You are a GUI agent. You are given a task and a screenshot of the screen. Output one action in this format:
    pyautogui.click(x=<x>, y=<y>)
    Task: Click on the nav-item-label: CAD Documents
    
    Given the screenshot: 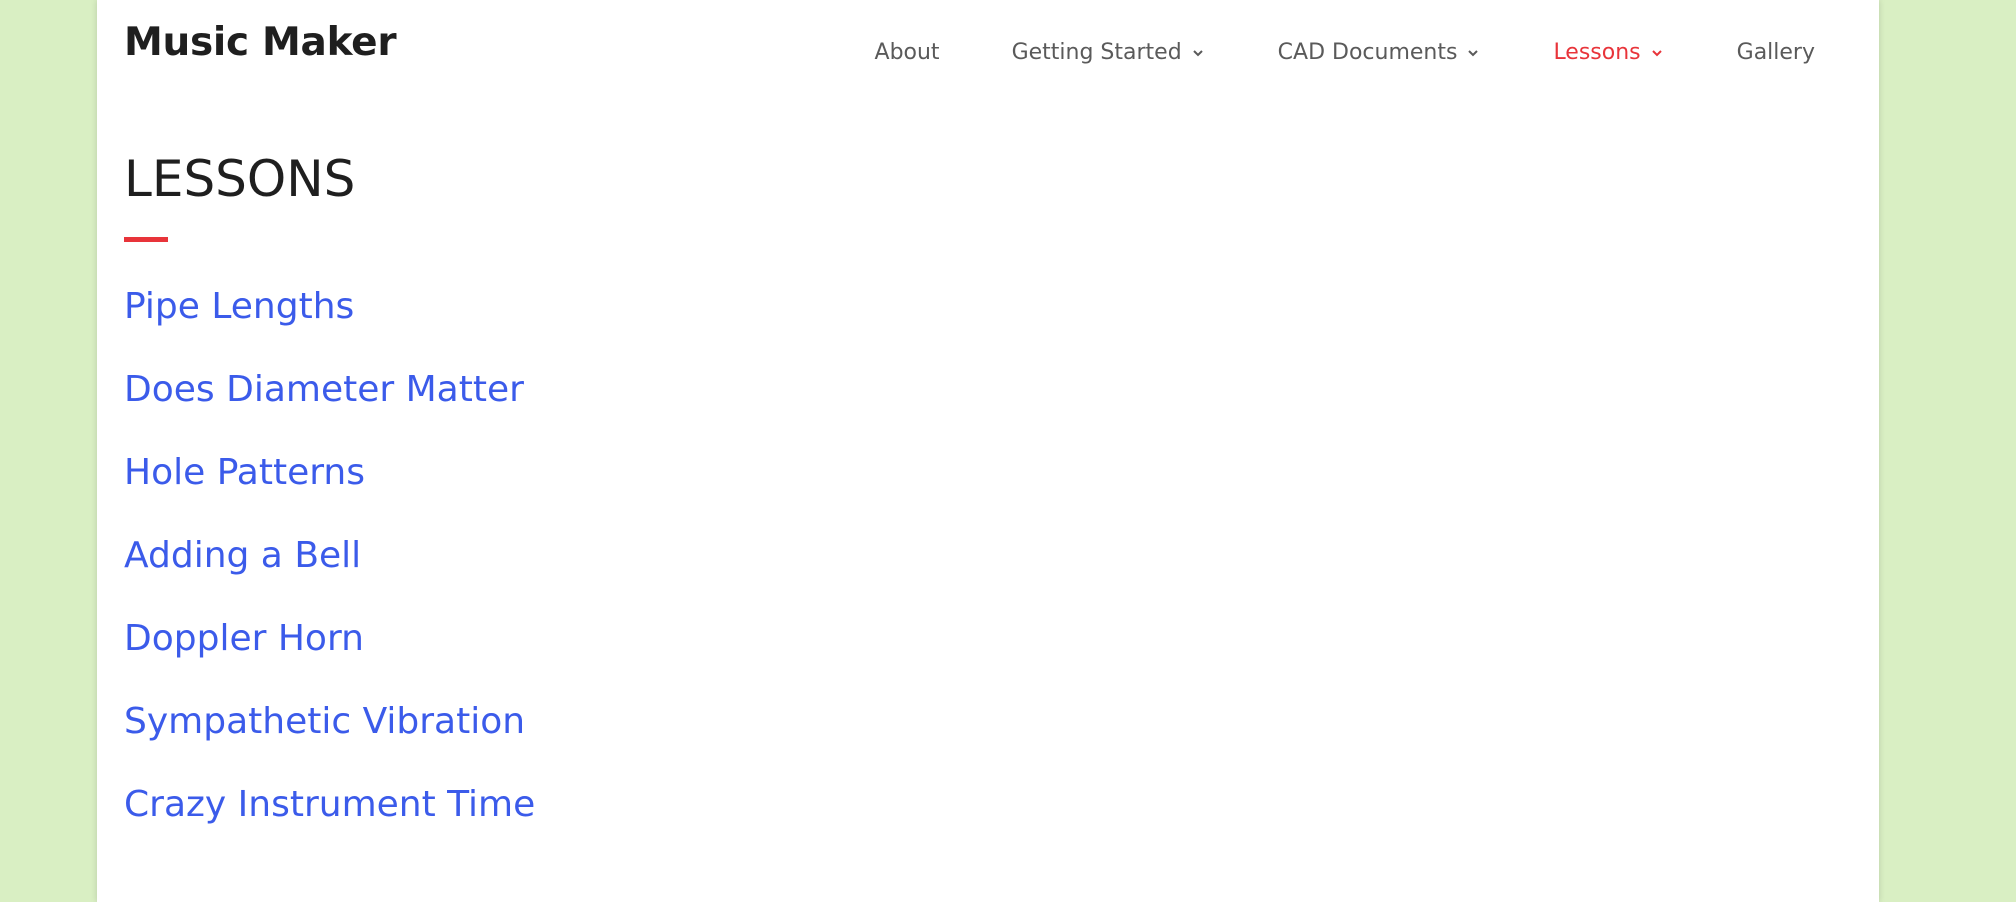 What is the action you would take?
    pyautogui.click(x=1367, y=52)
    